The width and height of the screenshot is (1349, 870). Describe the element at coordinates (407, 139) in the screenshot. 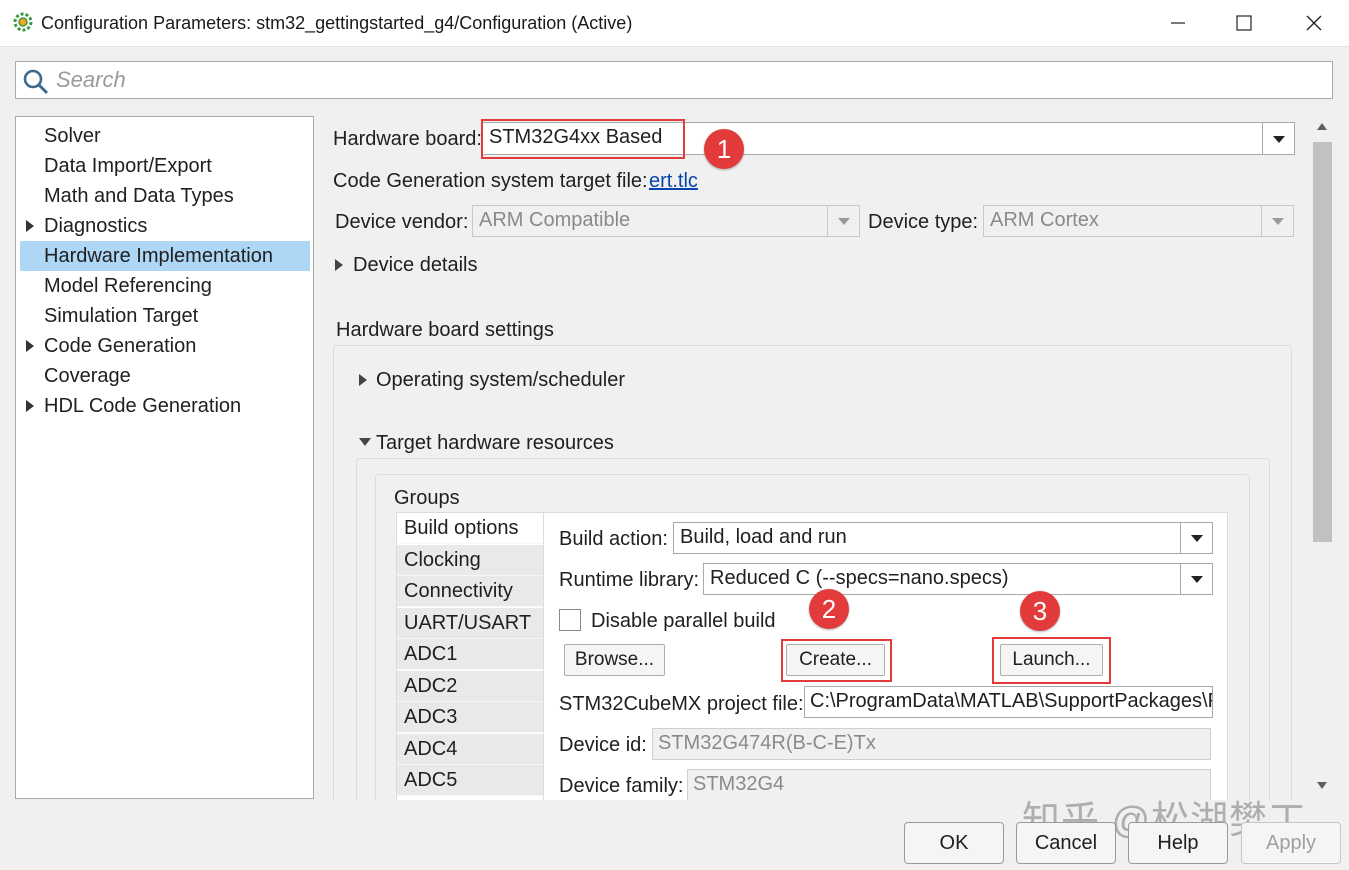

I see `hardware-board-label: Hardware board:` at that location.